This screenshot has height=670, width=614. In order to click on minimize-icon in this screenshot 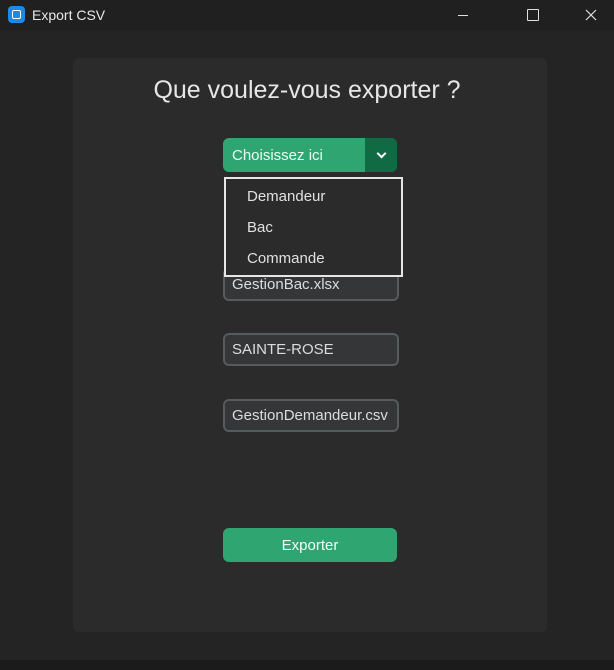, I will do `click(463, 15)`.